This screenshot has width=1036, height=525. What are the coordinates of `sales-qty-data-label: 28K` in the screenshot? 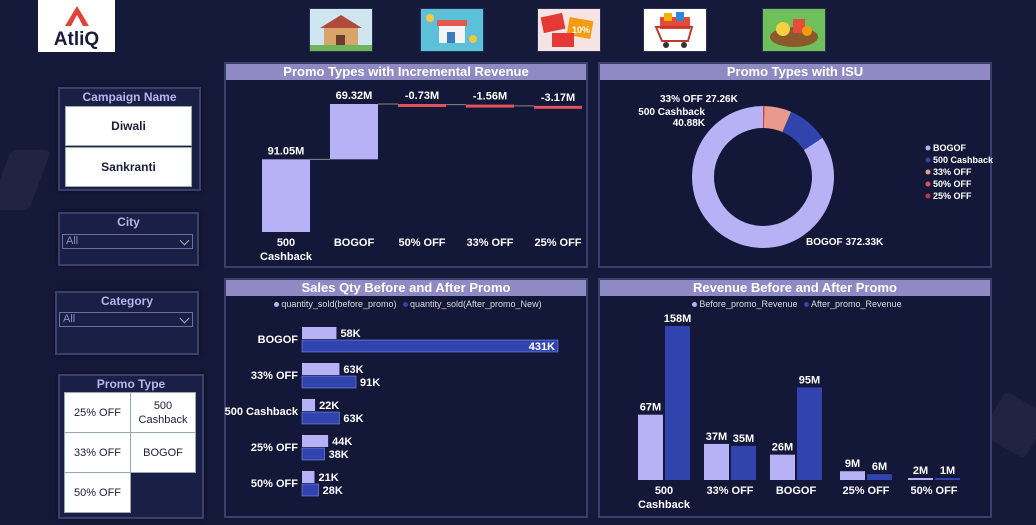 It's located at (333, 491).